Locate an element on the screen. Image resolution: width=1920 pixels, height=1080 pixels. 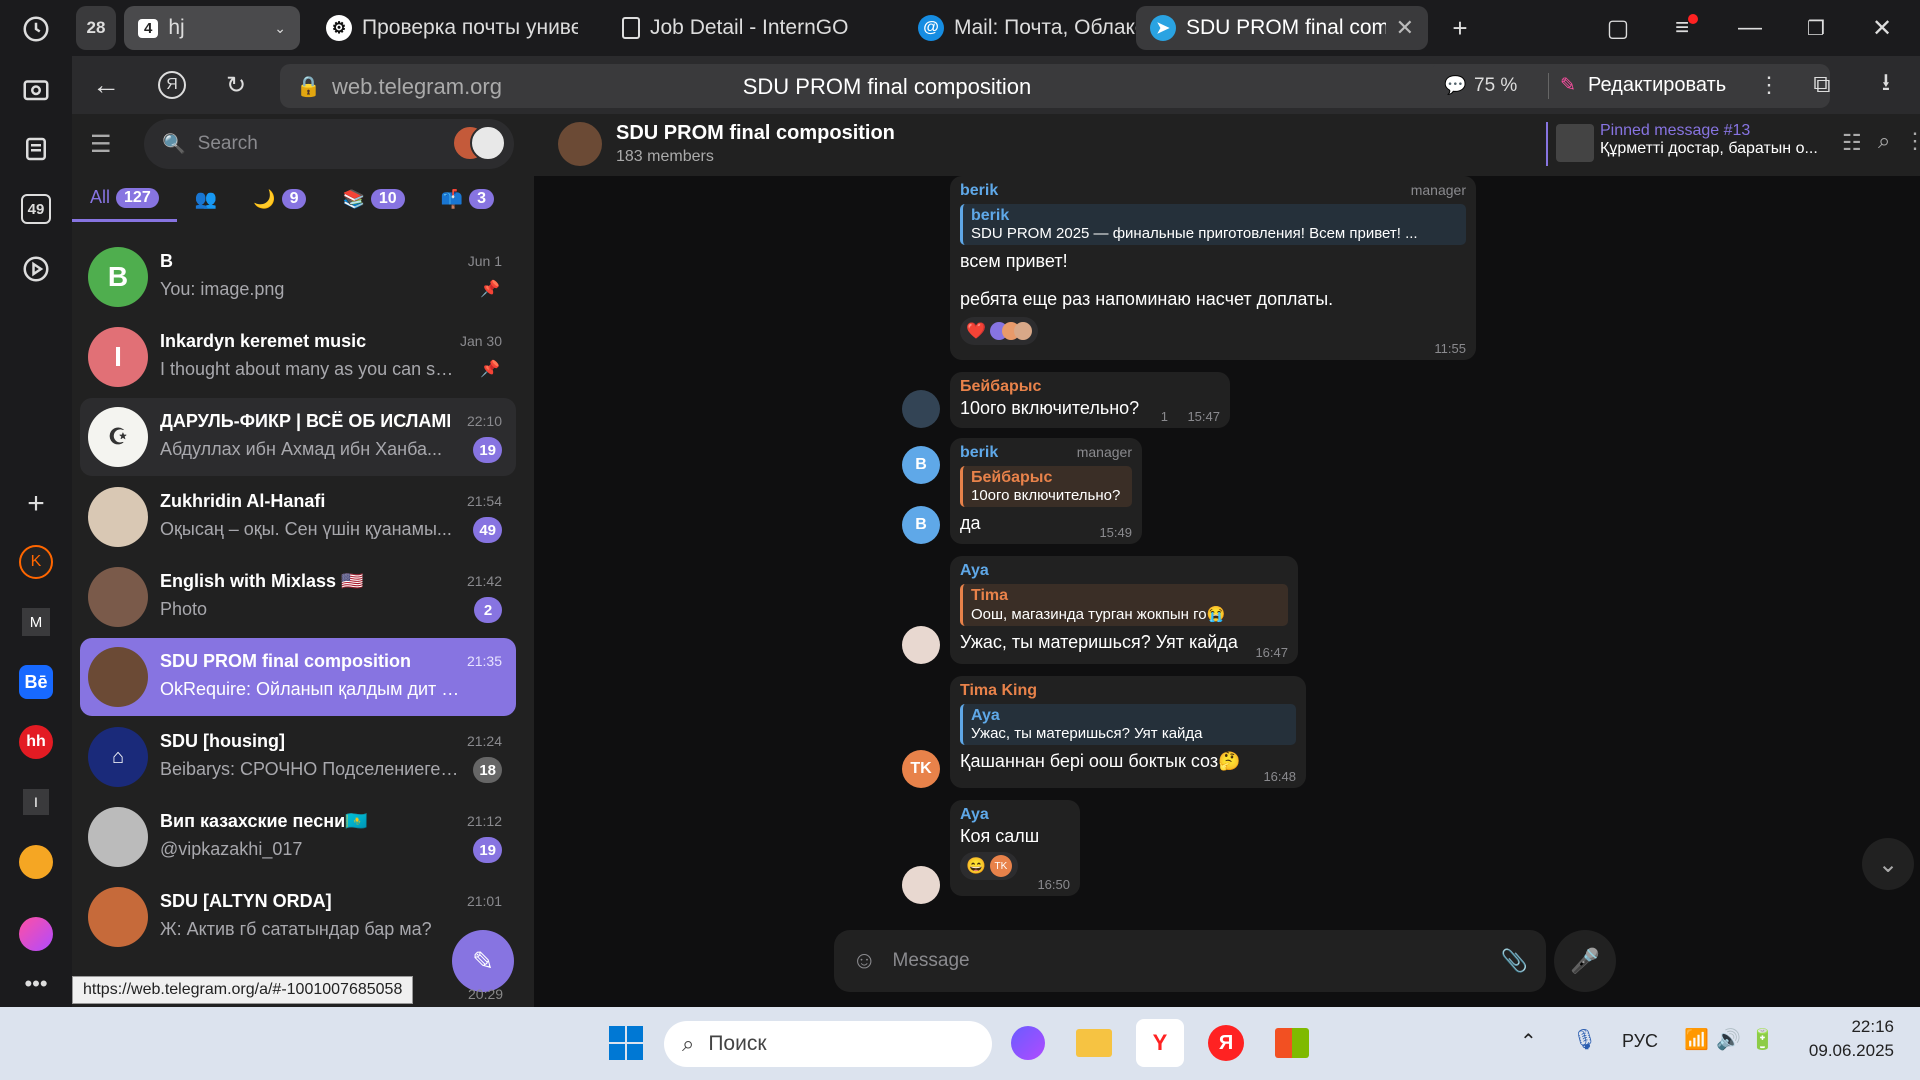
avatar is located at coordinates (118, 677).